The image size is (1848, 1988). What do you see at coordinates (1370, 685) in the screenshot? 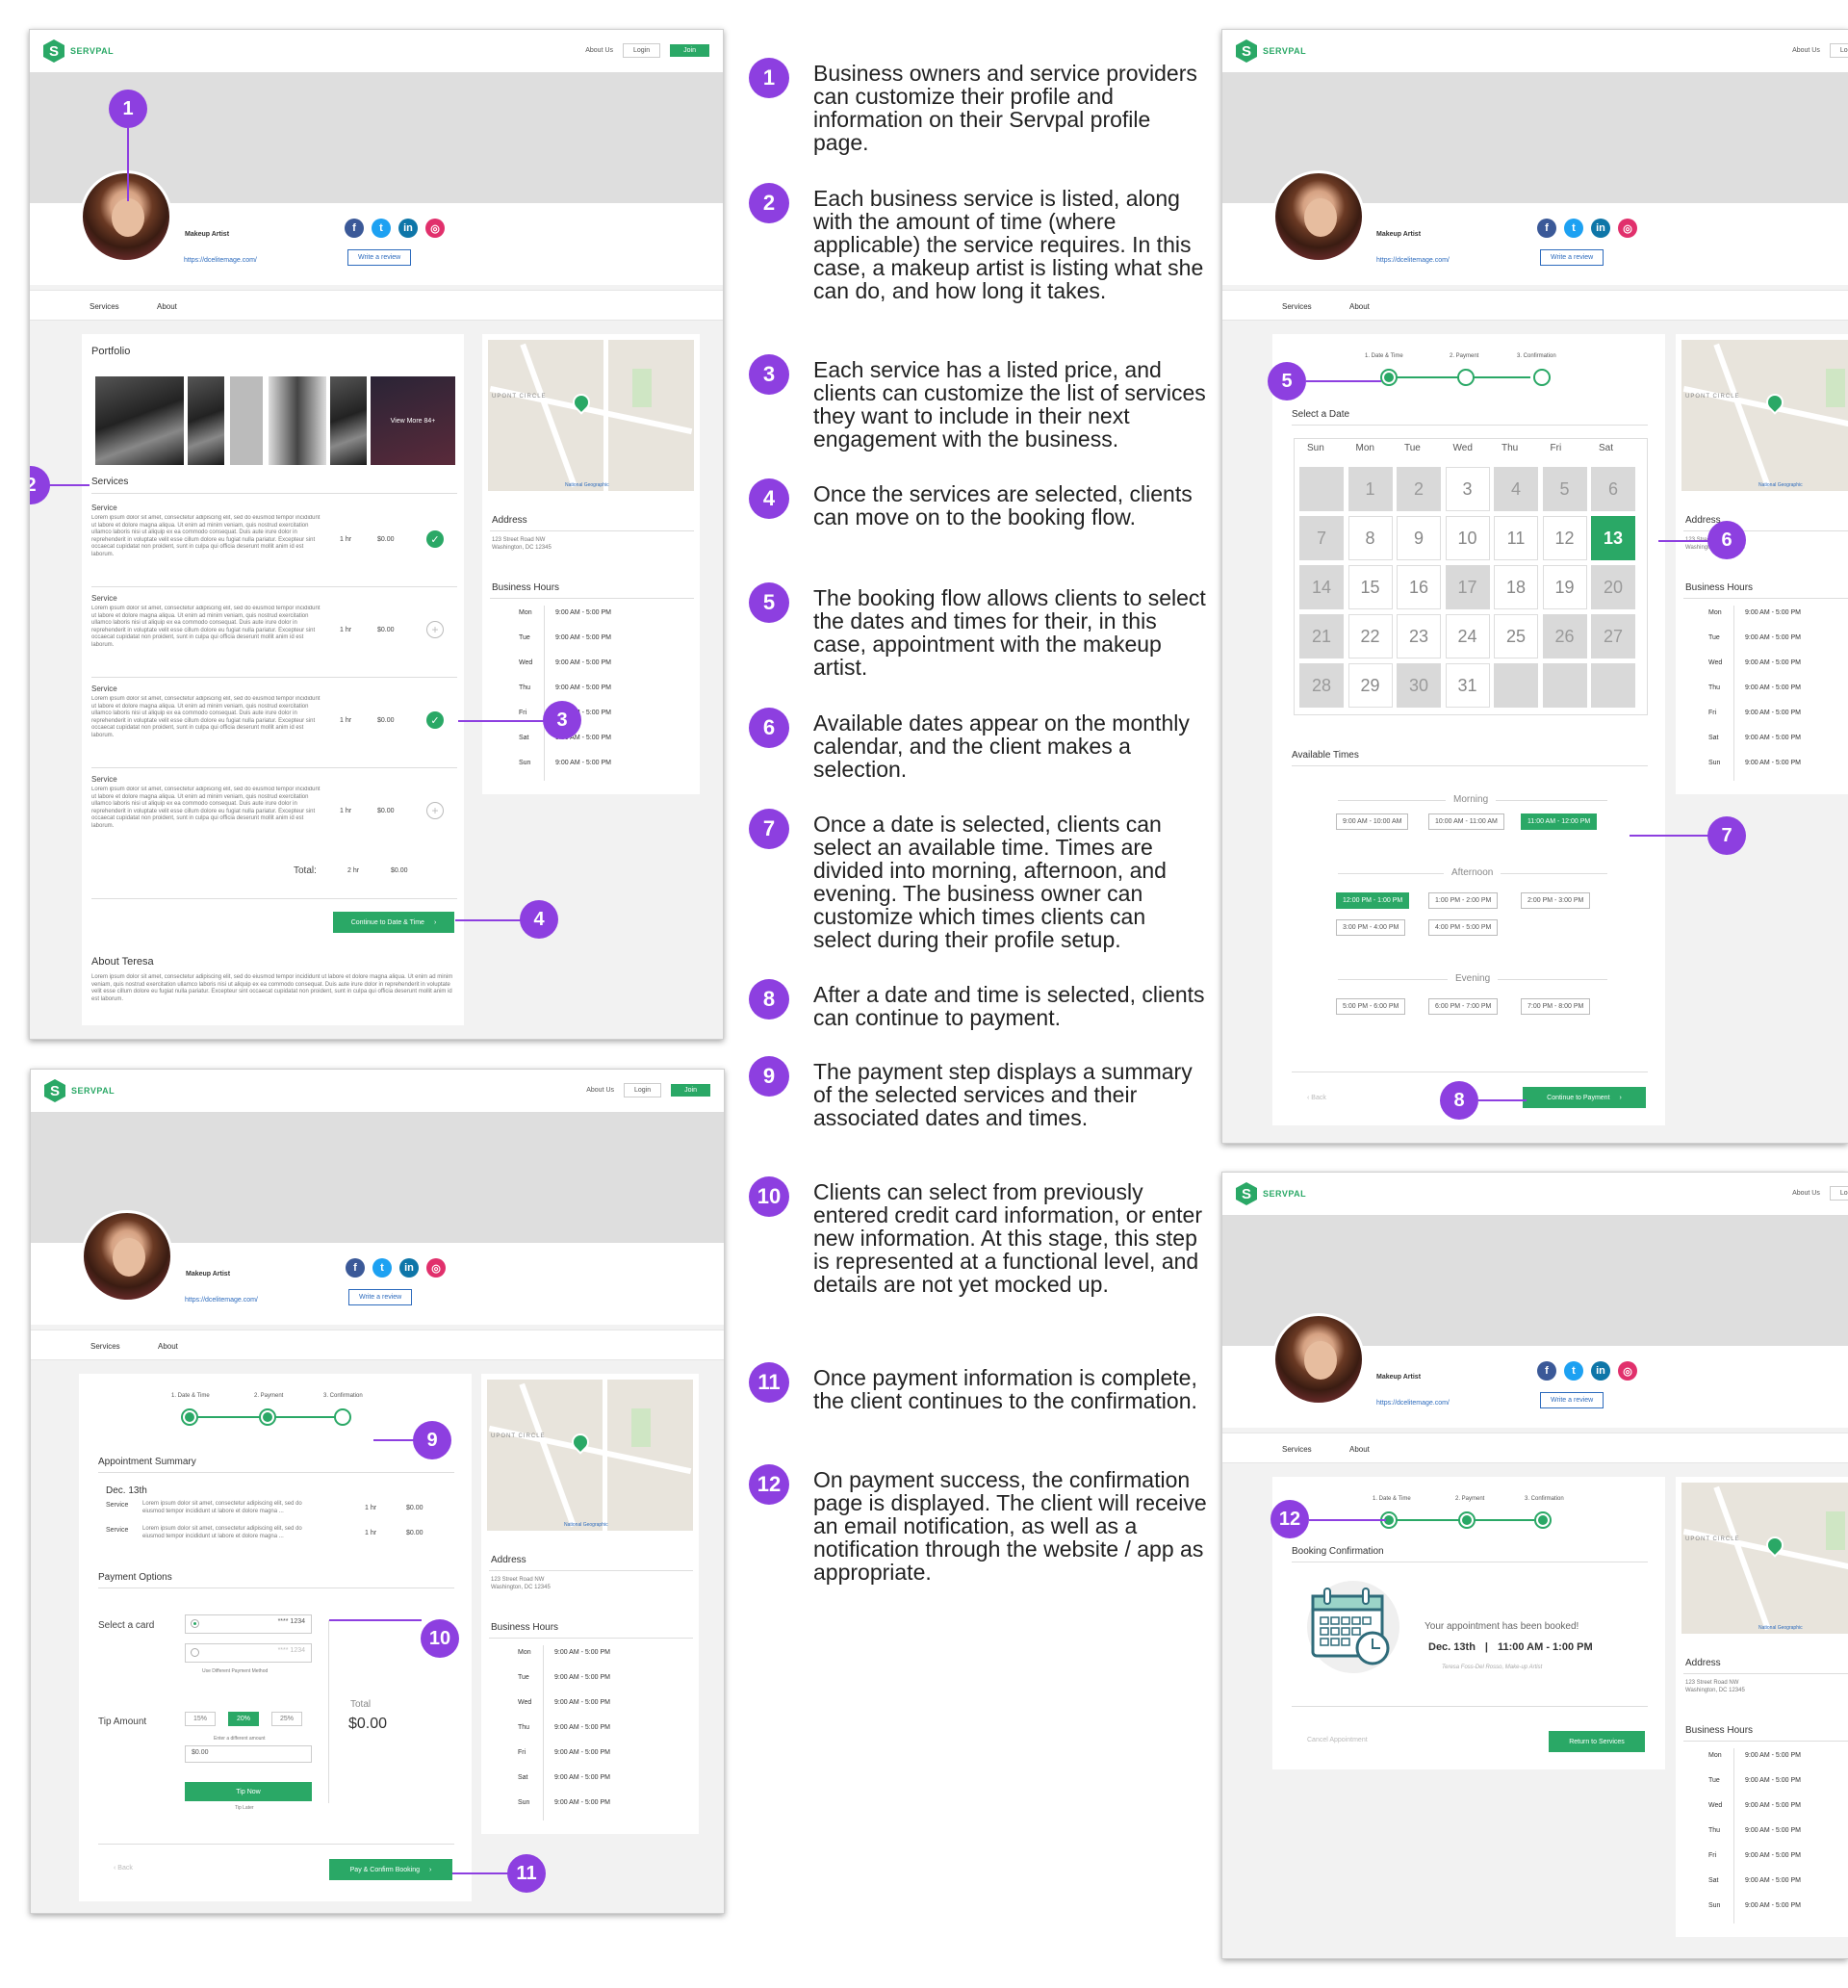
I see `calendar-day: 29` at bounding box center [1370, 685].